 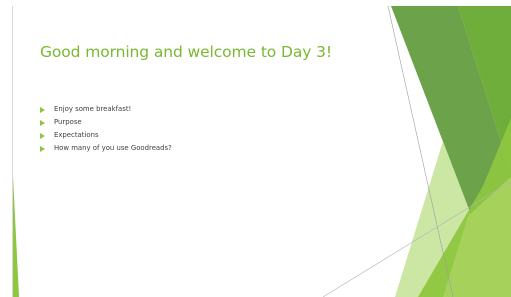 I want to click on slide-title: Good morning and welcome to Day 3!, so click(x=186, y=52).